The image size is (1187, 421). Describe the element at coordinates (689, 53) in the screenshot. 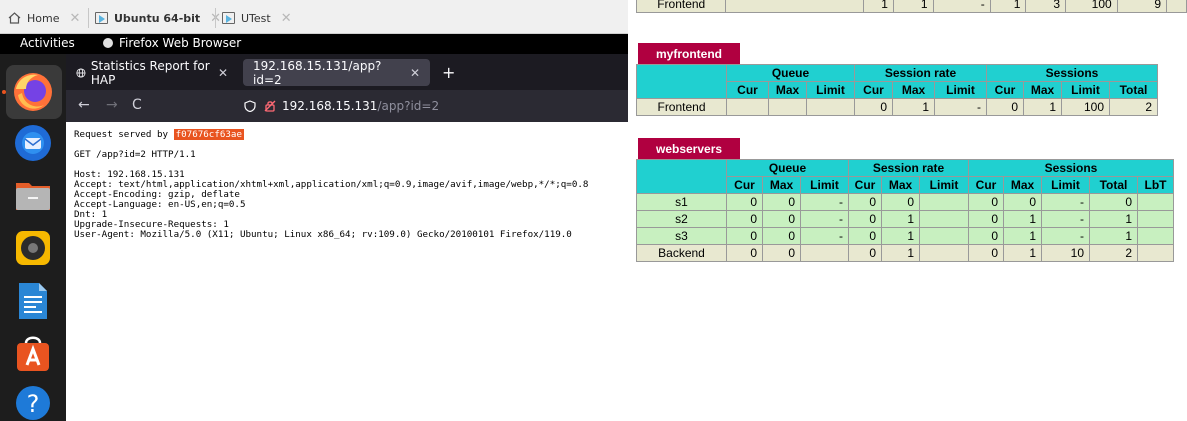

I see `proxy-title-myfrontend: myfrontend` at that location.